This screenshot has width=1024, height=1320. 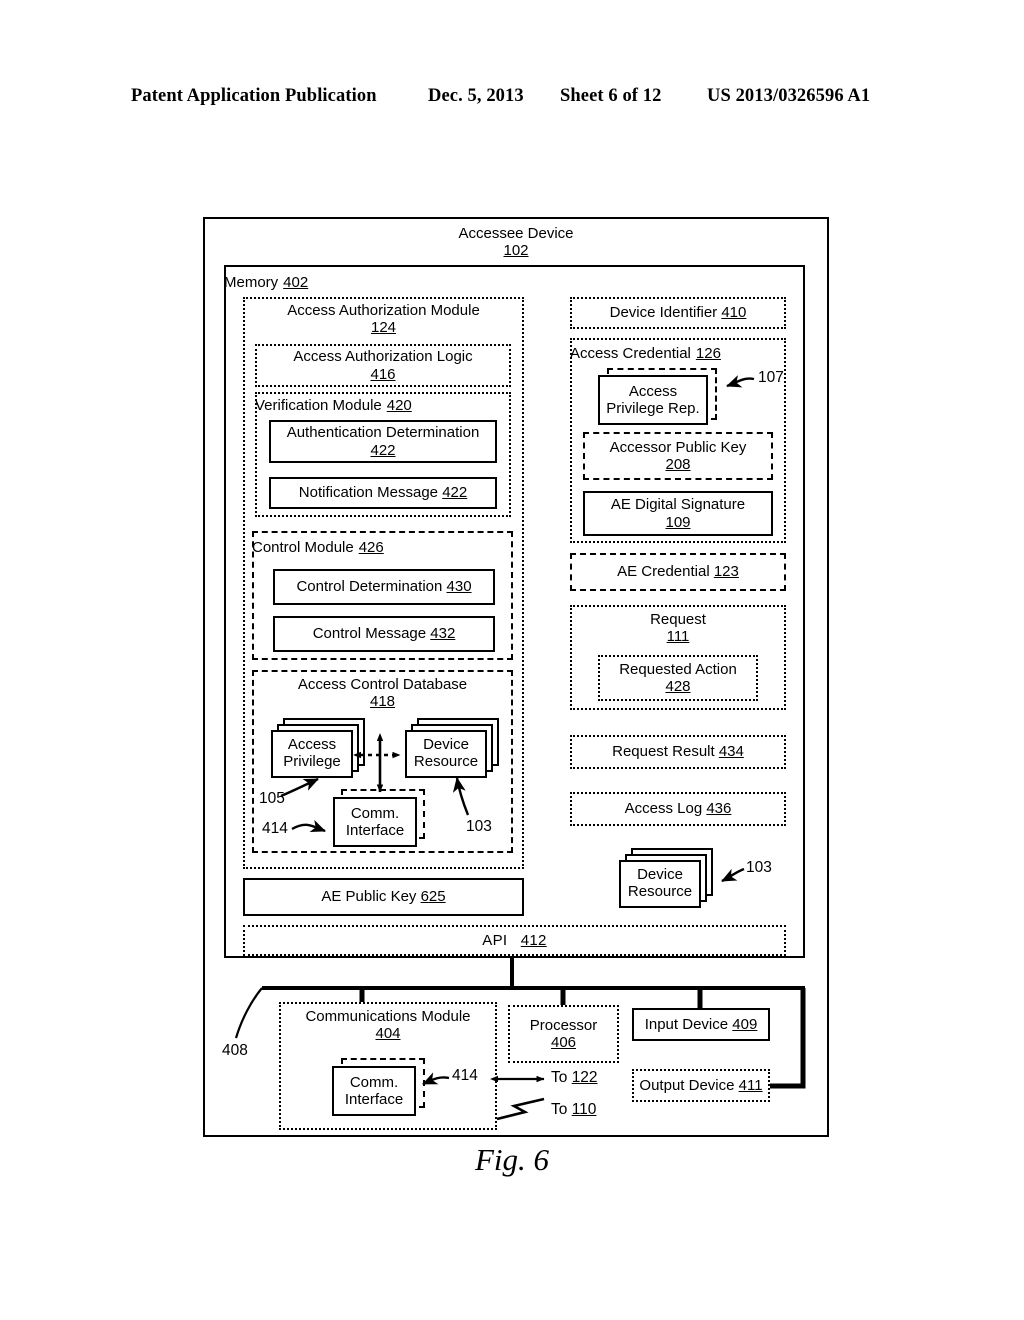 What do you see at coordinates (750, 1085) in the screenshot?
I see `output-device-ref: 411` at bounding box center [750, 1085].